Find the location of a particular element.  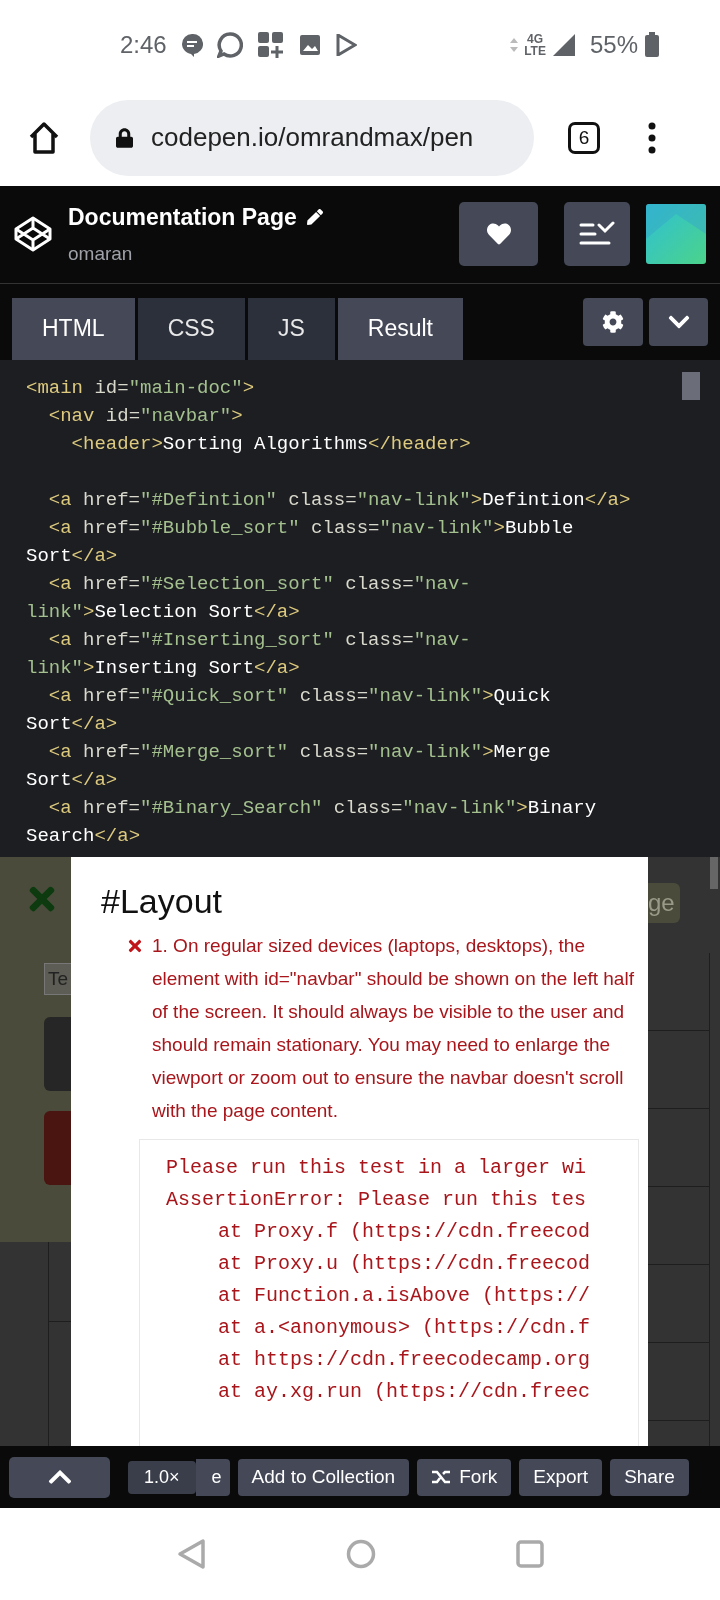

fork-button: Fork is located at coordinates (464, 1477).